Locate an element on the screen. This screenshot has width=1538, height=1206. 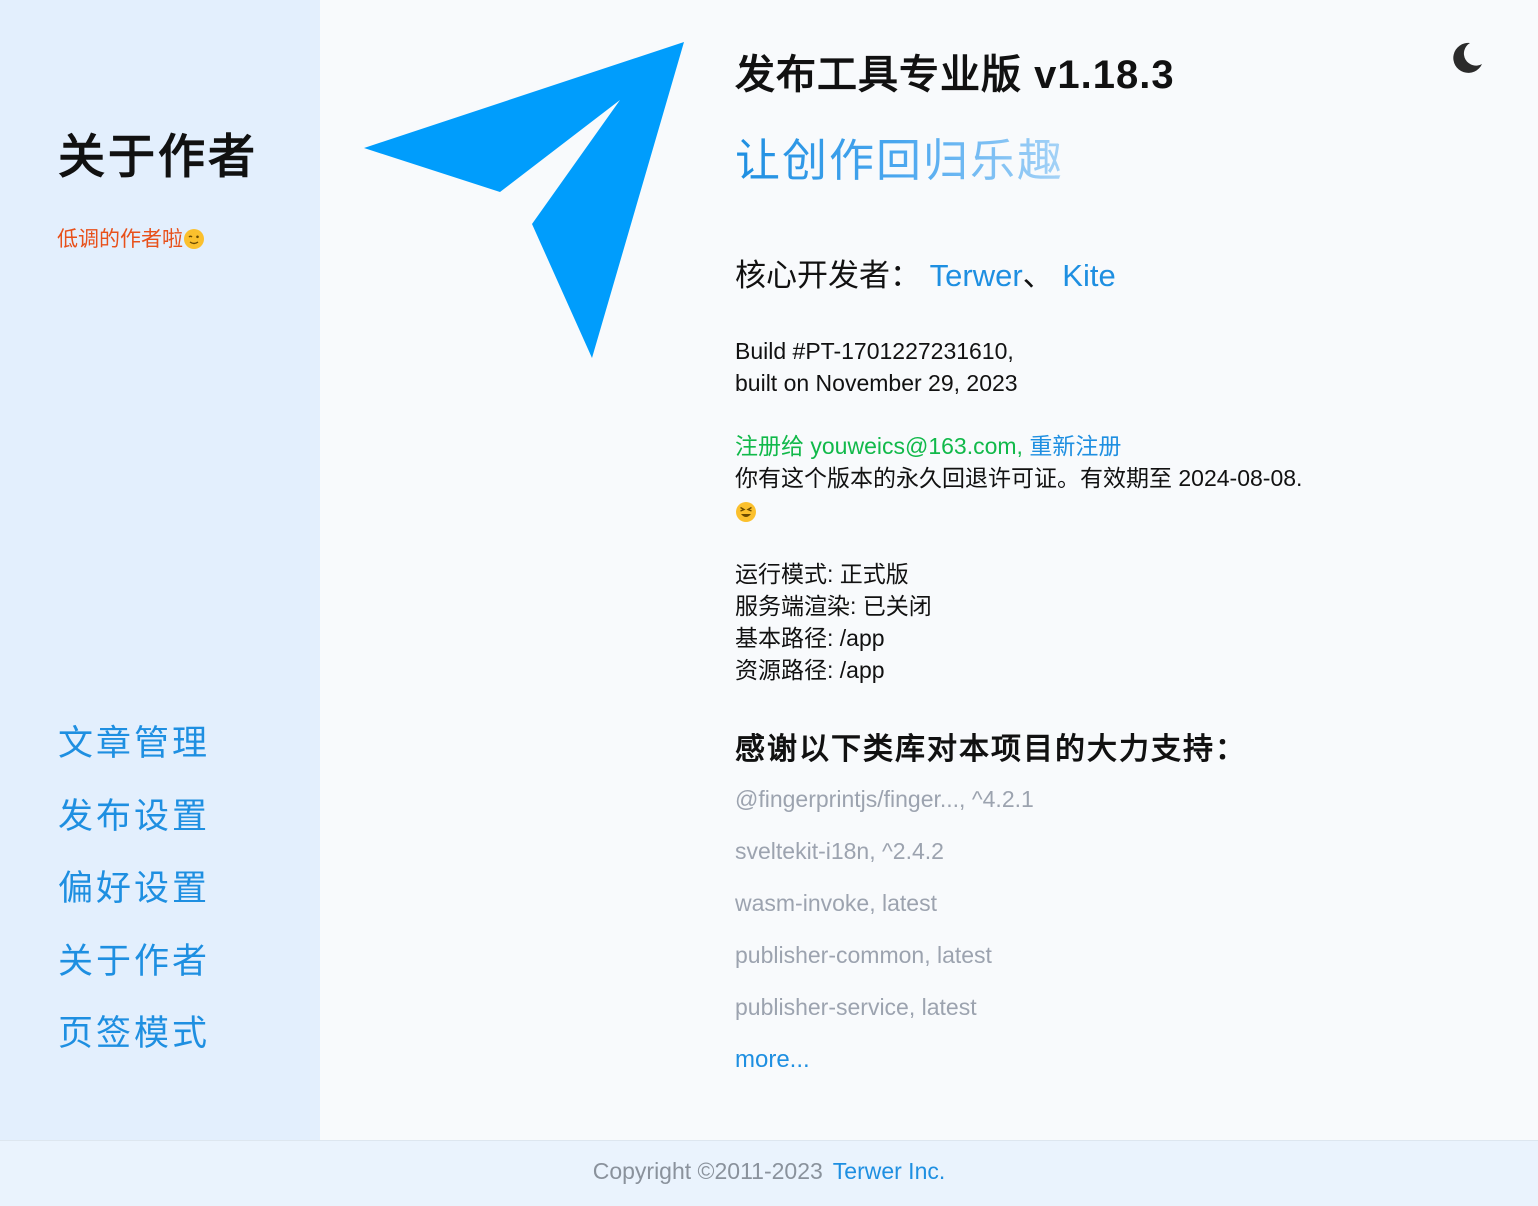
grinning-squinting-face-icon is located at coordinates (746, 511).